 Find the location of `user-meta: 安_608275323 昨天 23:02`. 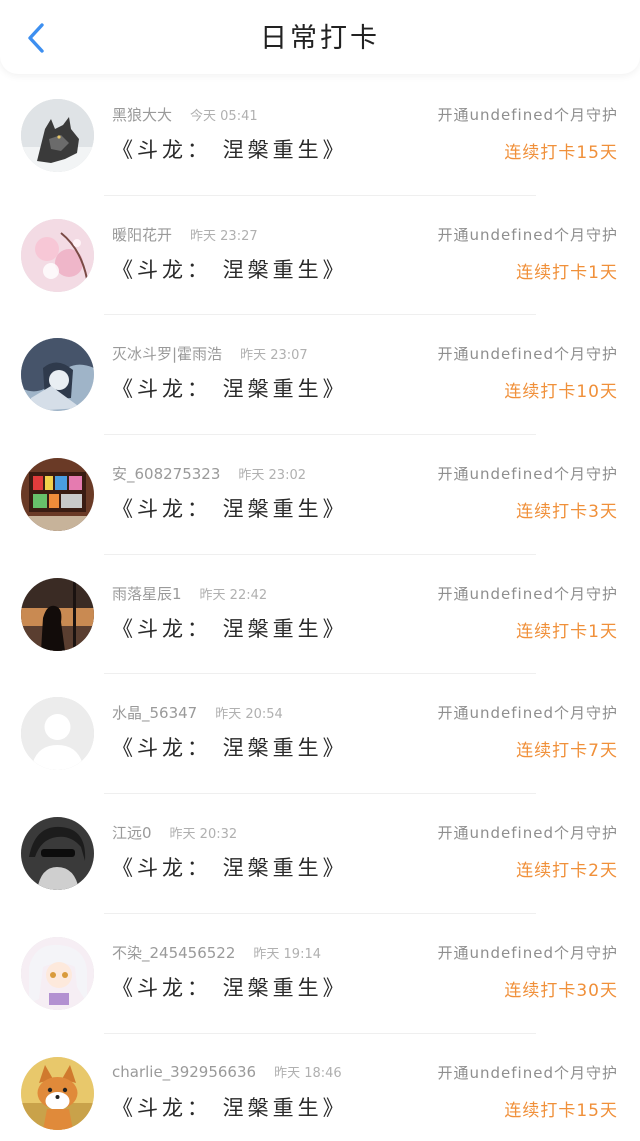

user-meta: 安_608275323 昨天 23:02 is located at coordinates (209, 473).